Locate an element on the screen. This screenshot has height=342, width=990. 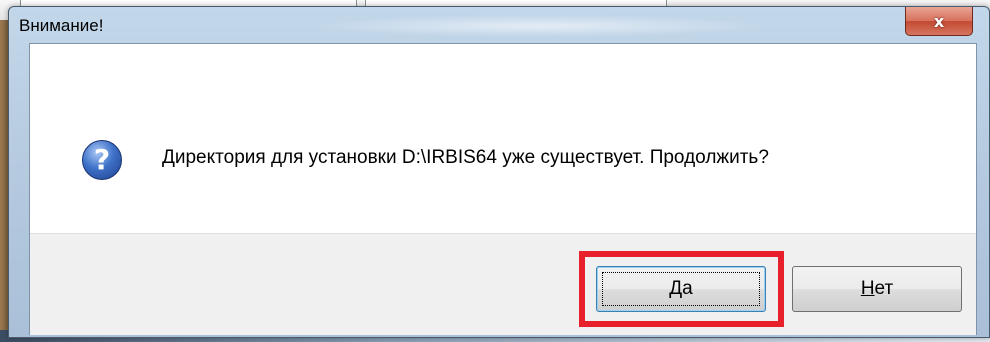
dialog-title: Внимание! is located at coordinates (61, 25).